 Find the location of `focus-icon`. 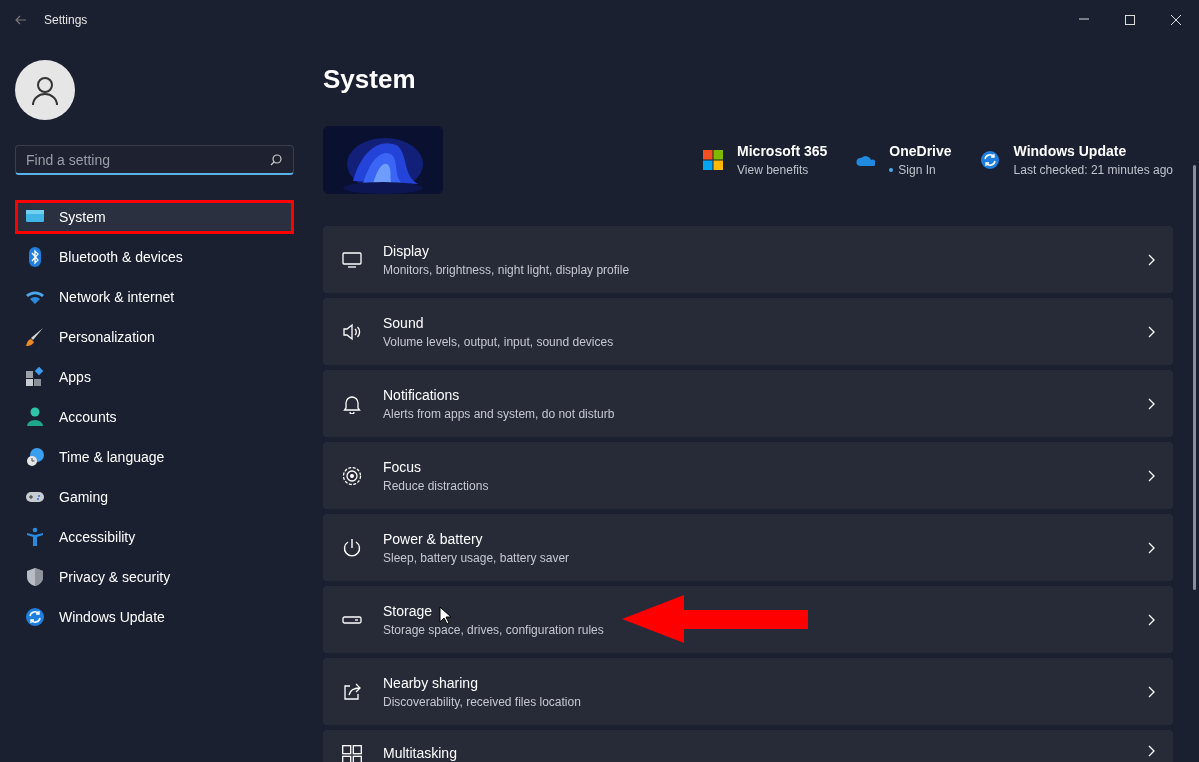

focus-icon is located at coordinates (352, 475).